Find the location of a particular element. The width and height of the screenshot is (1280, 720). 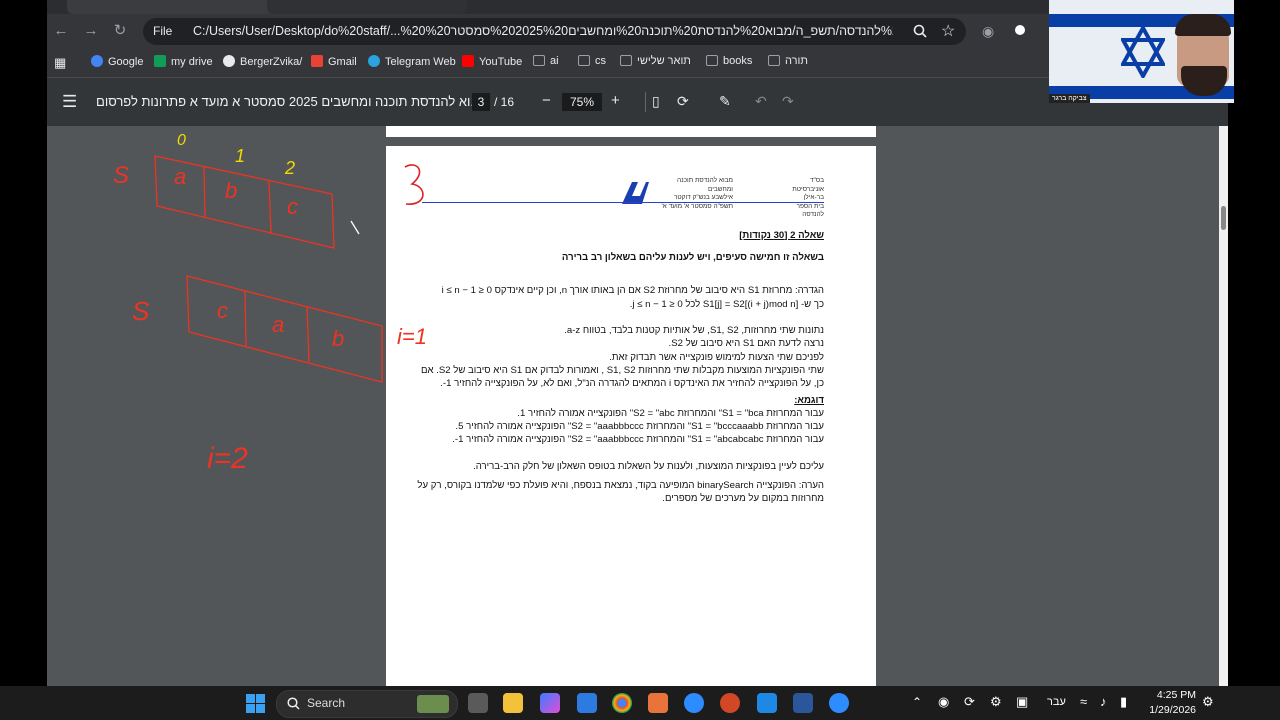

search-label: Search is located at coordinates (326, 703).